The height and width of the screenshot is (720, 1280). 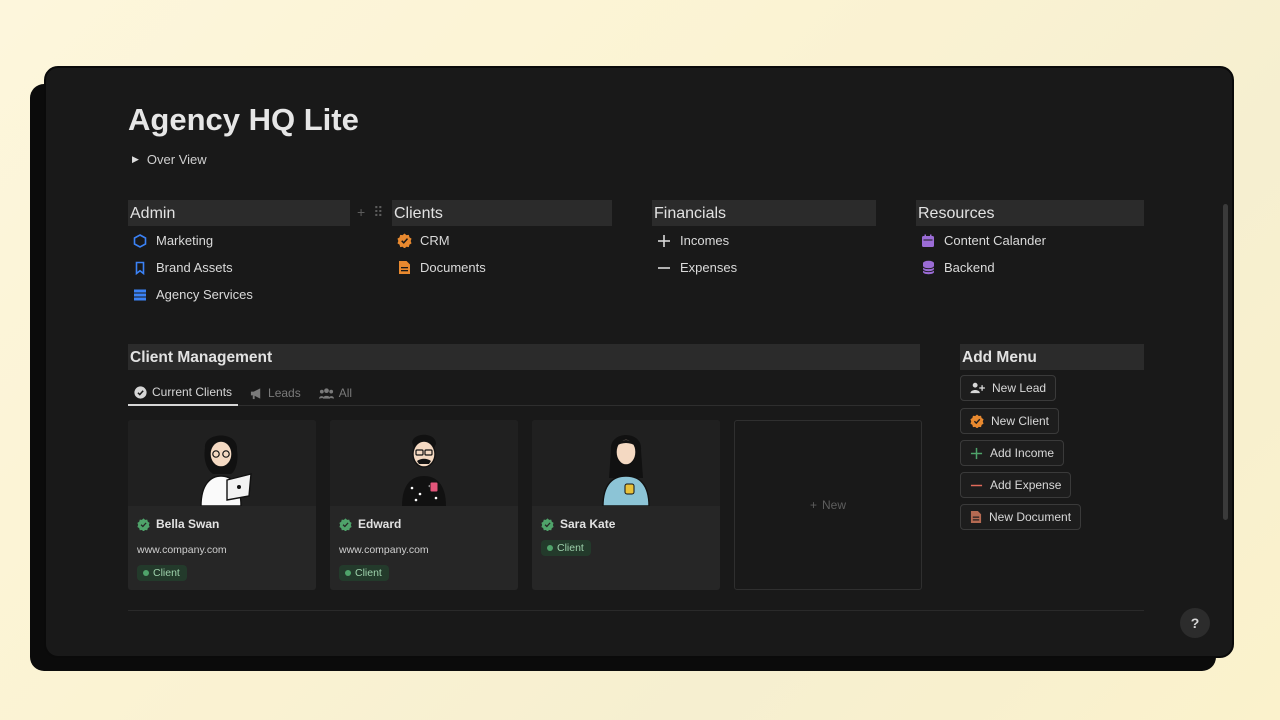 I want to click on tab-label: Current Clients, so click(x=192, y=392).